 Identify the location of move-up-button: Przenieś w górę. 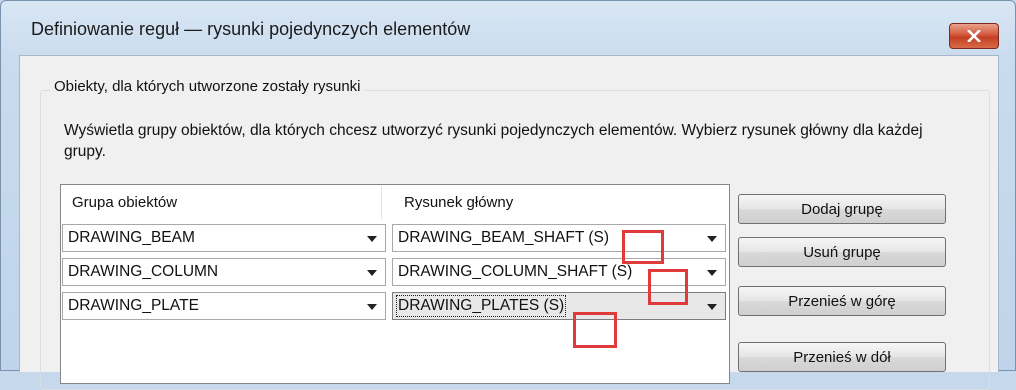
(842, 301).